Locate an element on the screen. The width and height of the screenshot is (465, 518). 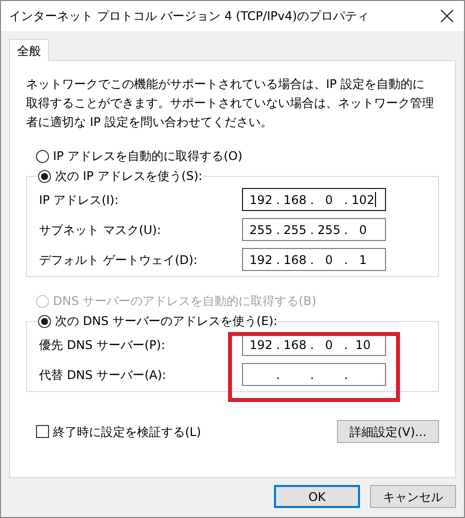
ip-address-field: . . . is located at coordinates (314, 374).